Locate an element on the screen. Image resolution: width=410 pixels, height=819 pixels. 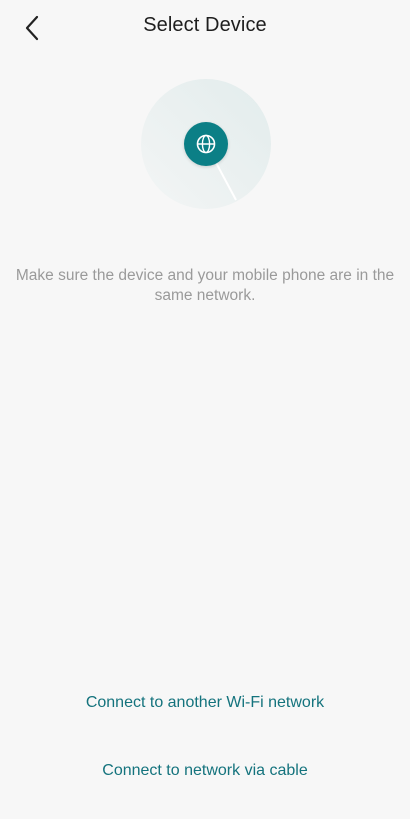
globe-icon is located at coordinates (206, 144).